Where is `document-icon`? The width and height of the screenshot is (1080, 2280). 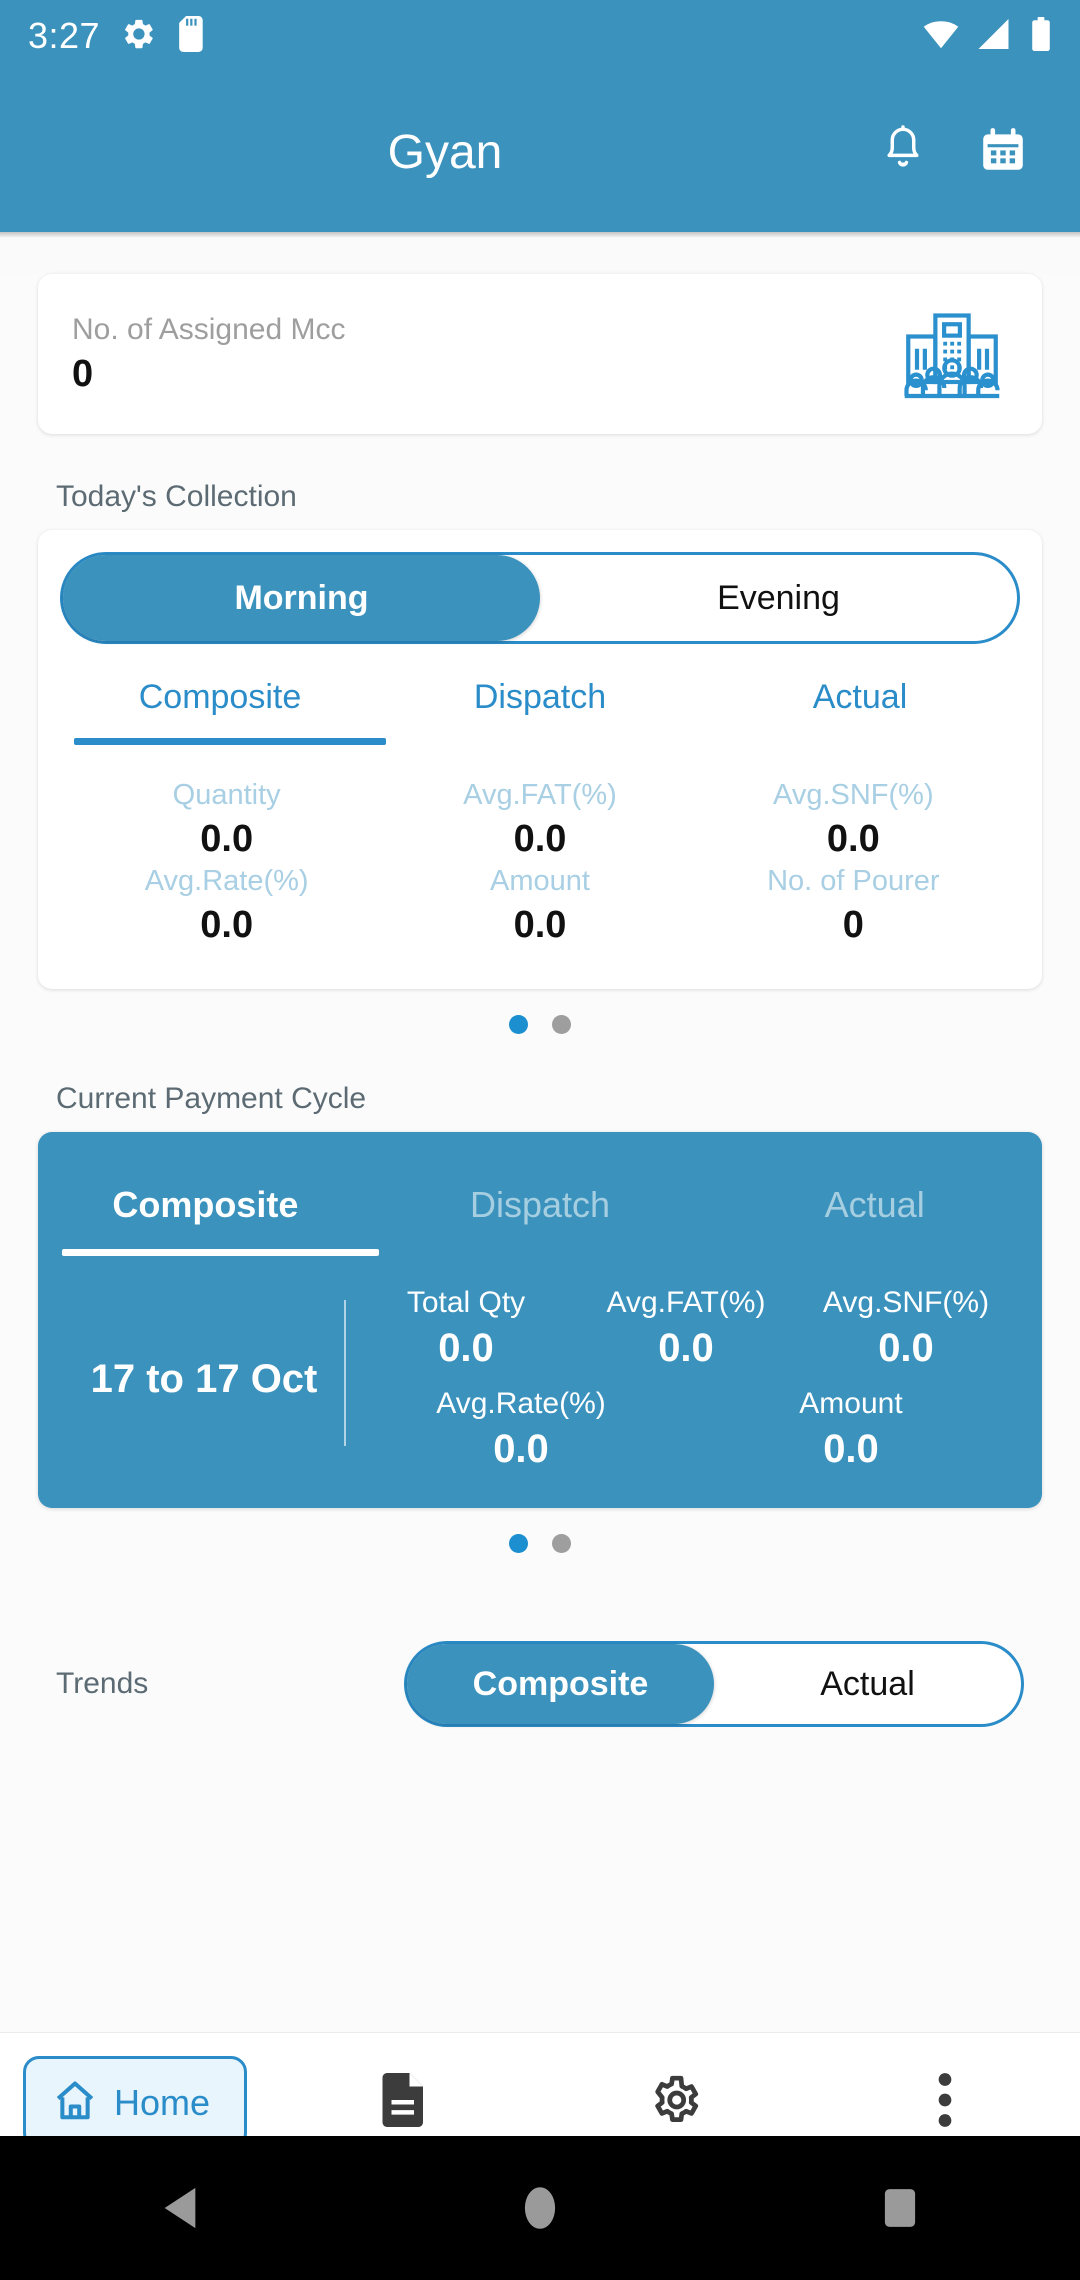 document-icon is located at coordinates (405, 2102).